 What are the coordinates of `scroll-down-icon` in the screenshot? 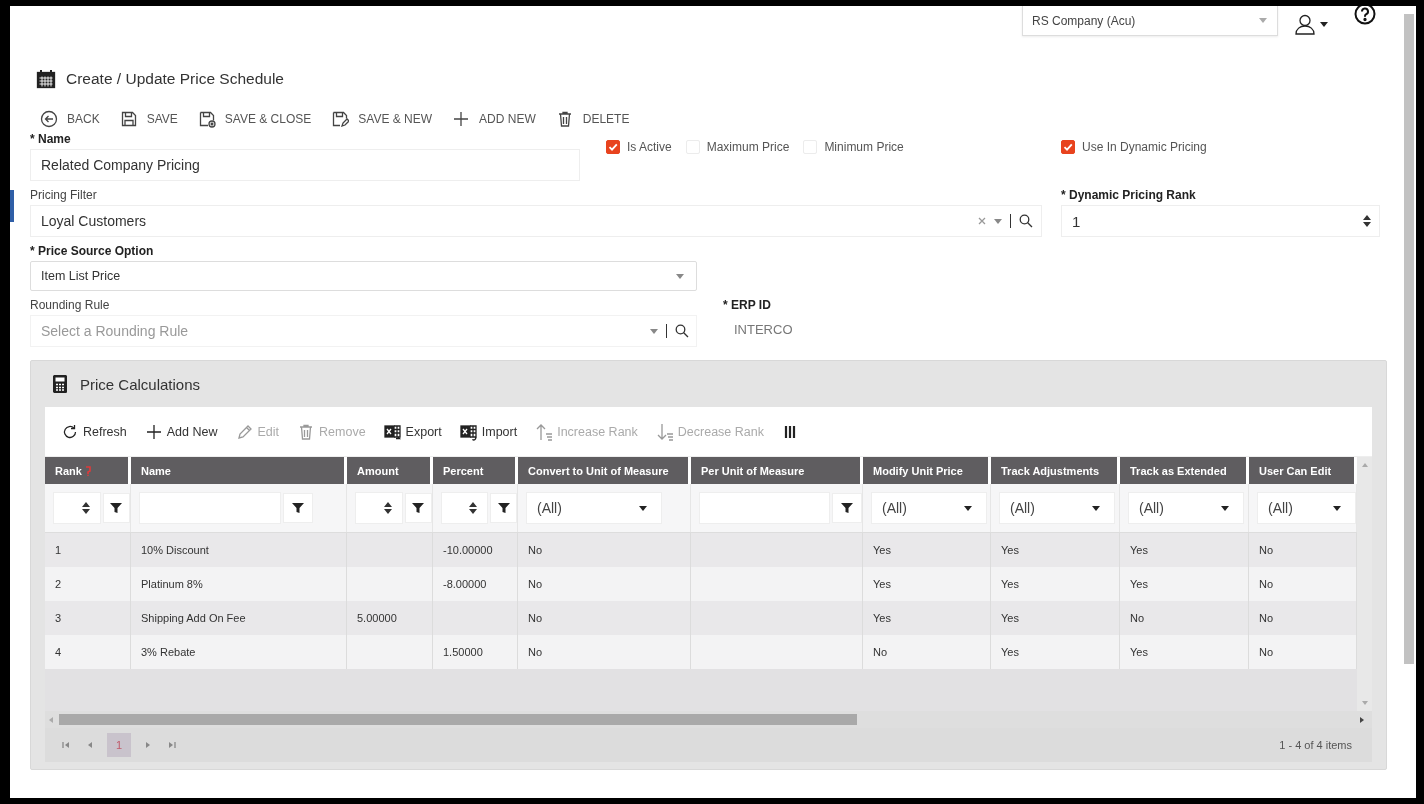 It's located at (1364, 703).